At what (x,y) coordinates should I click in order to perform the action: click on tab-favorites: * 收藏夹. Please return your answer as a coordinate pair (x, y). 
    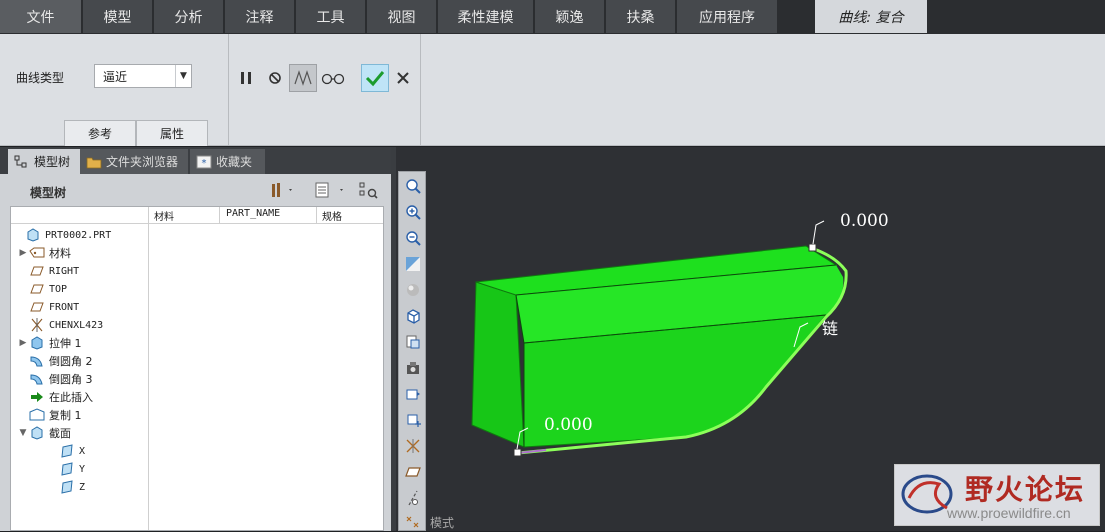
    Looking at the image, I should click on (227, 161).